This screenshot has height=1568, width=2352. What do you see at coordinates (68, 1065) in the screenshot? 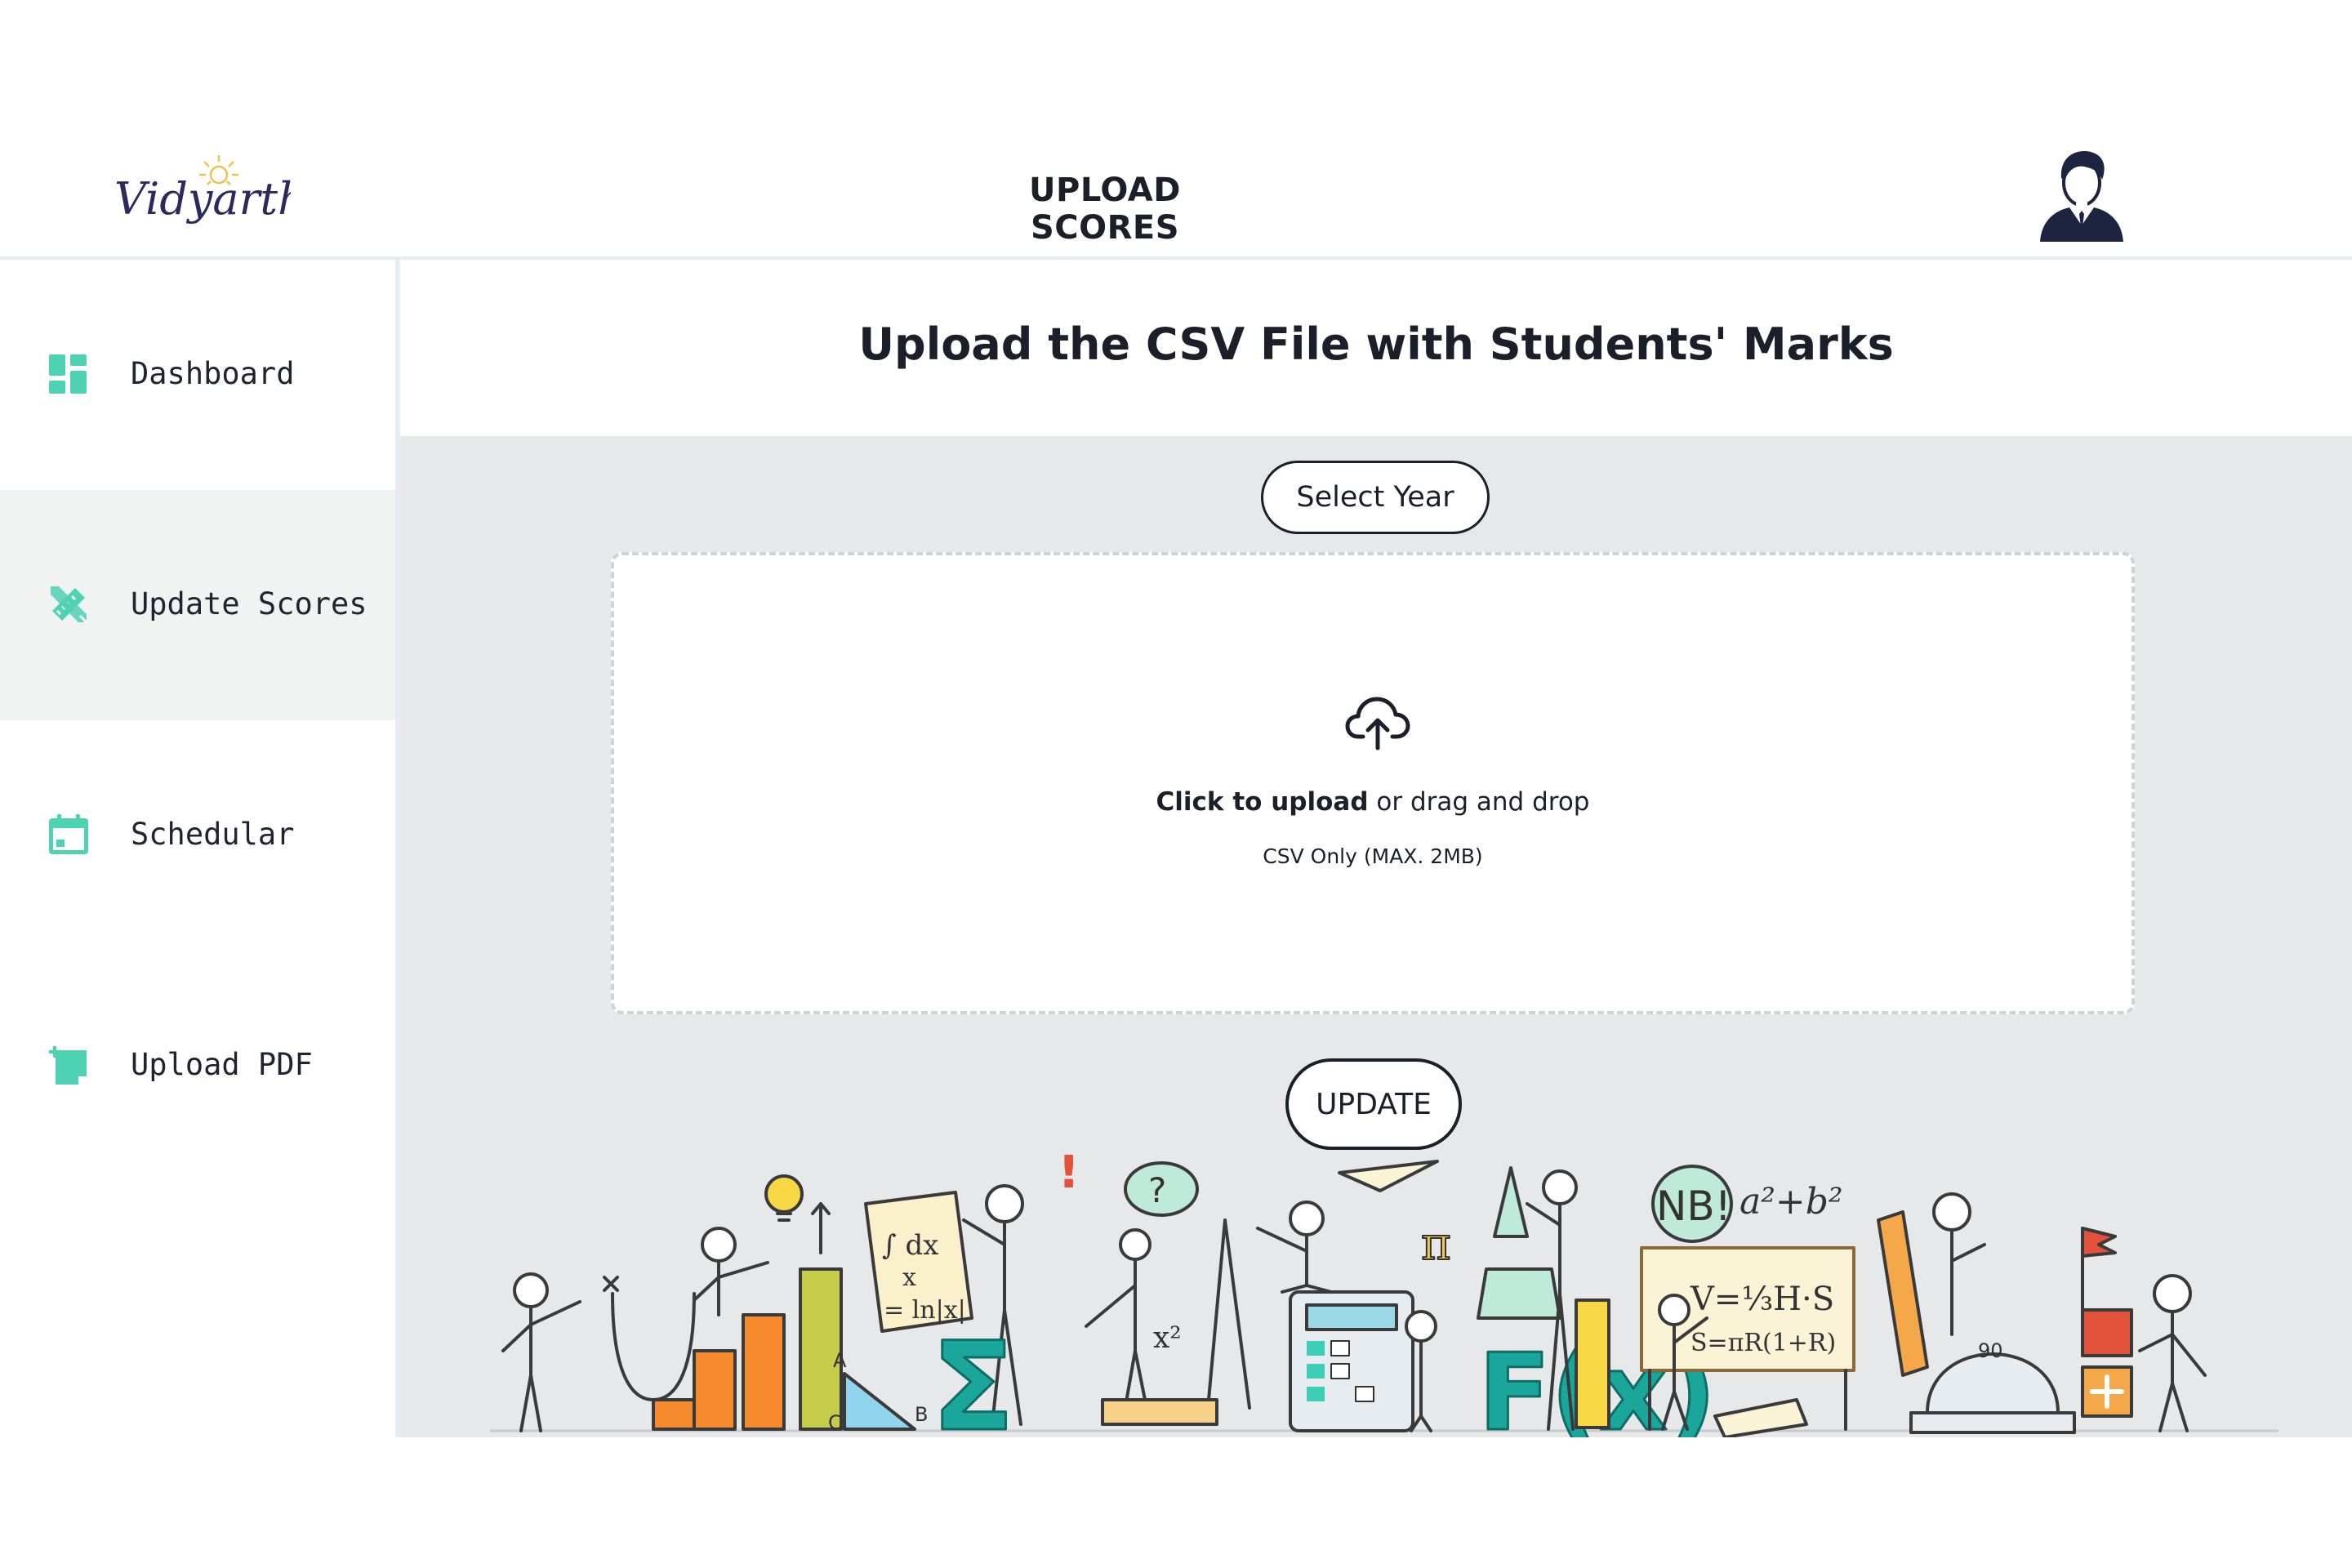
I see `add-note-icon` at bounding box center [68, 1065].